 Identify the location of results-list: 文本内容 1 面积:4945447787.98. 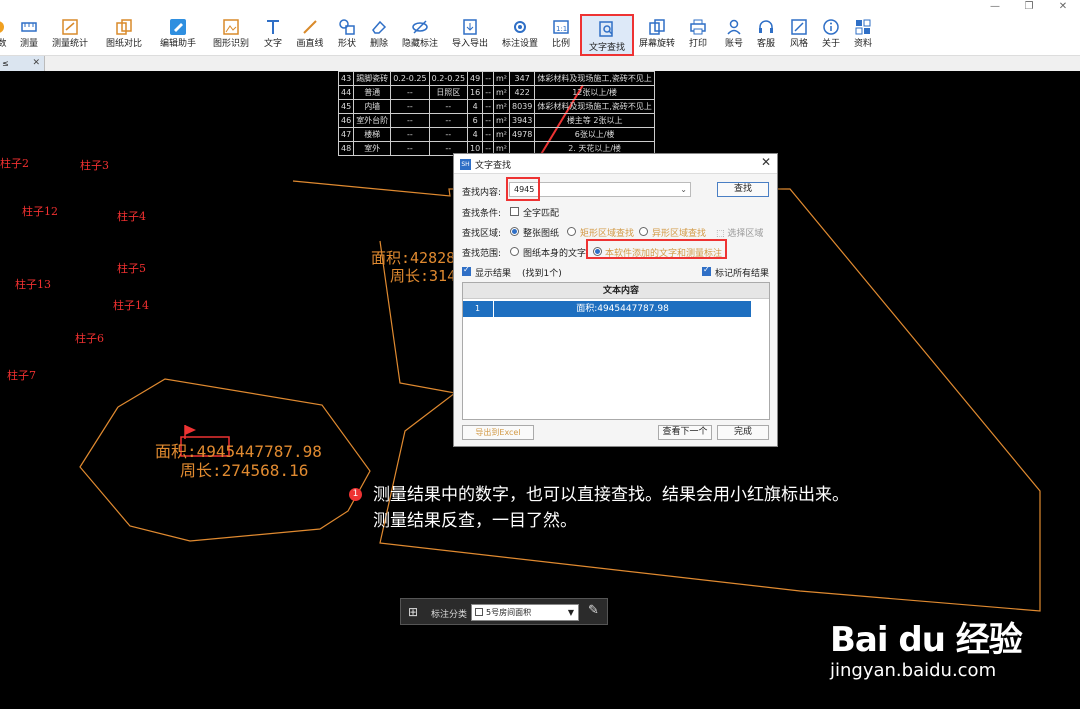
(616, 351).